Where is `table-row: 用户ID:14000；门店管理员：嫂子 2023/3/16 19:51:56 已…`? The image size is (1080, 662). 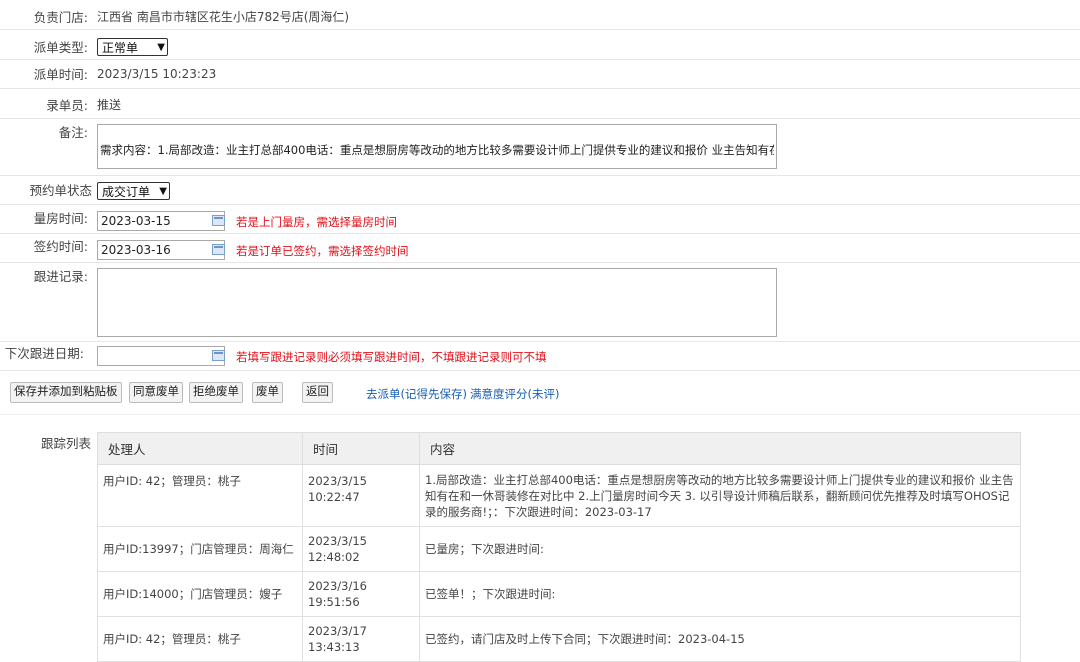 table-row: 用户ID:14000；门店管理员：嫂子 2023/3/16 19:51:56 已… is located at coordinates (559, 594).